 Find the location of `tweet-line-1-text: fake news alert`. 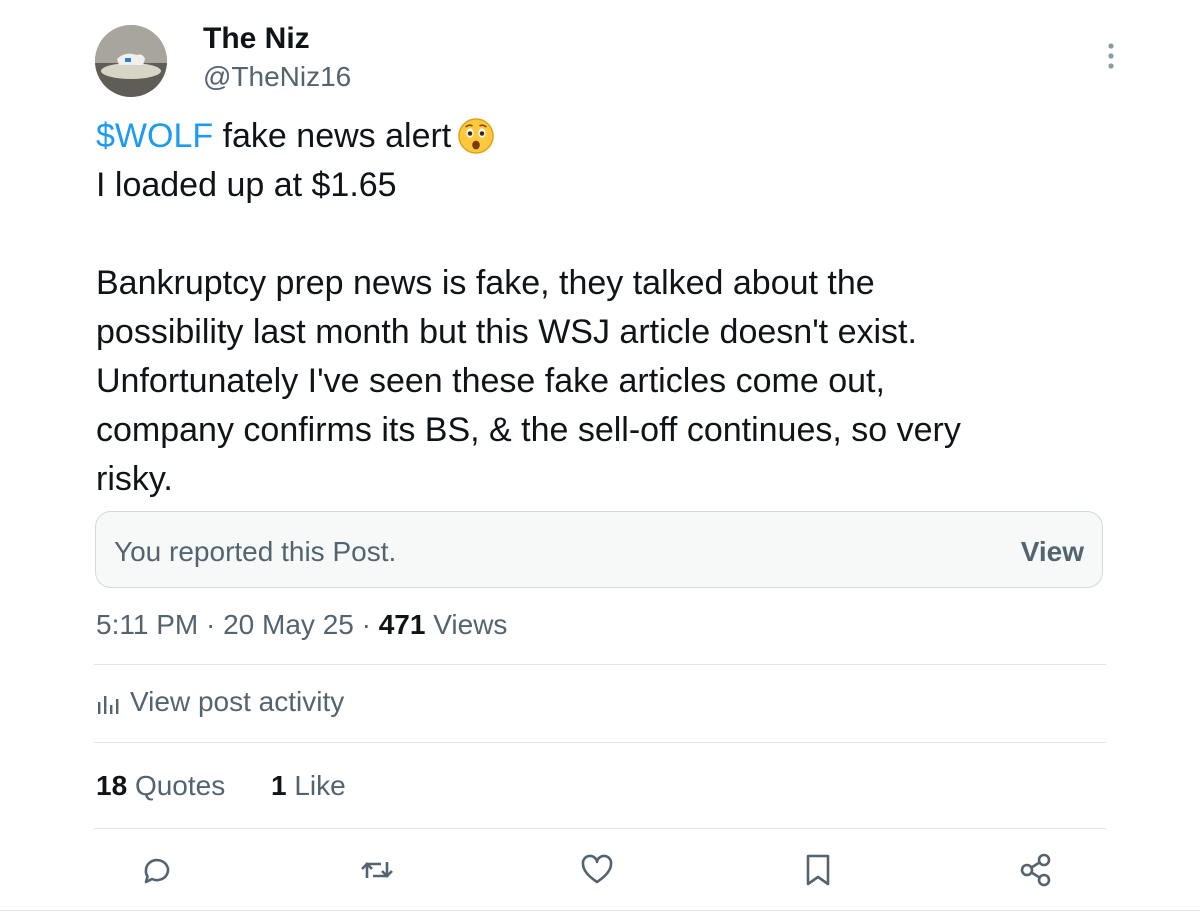

tweet-line-1-text: fake news alert is located at coordinates (332, 136).